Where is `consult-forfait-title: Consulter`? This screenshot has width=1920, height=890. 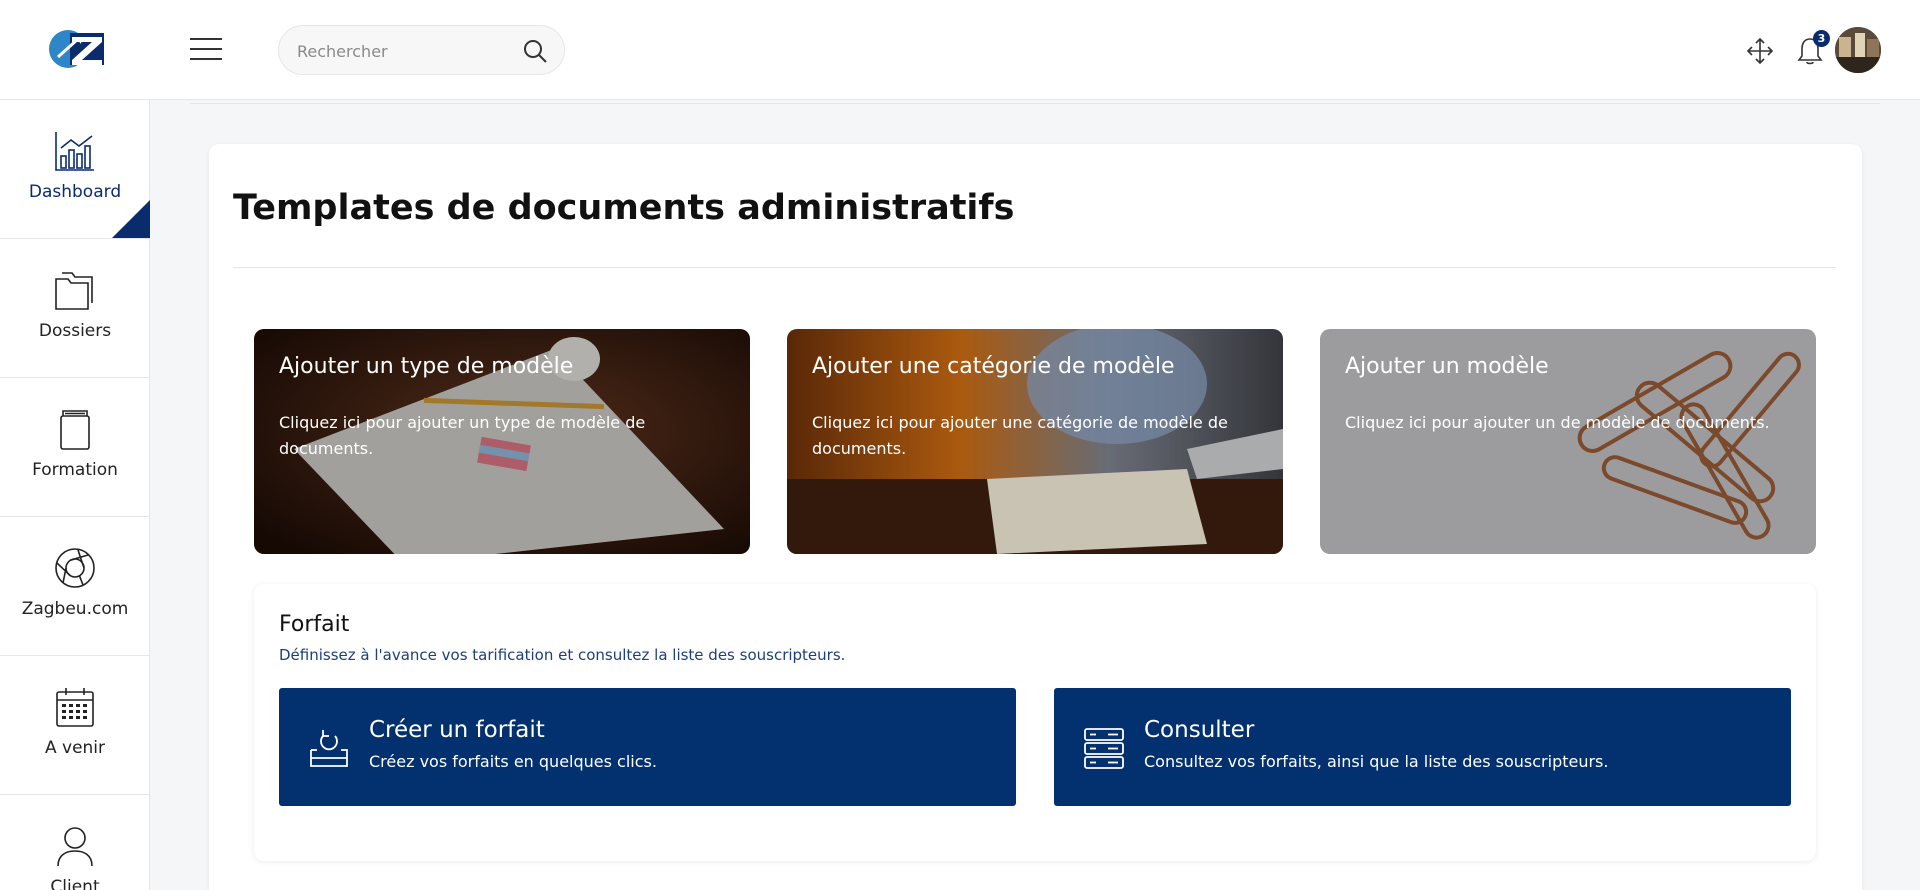
consult-forfait-title: Consulter is located at coordinates (1199, 730).